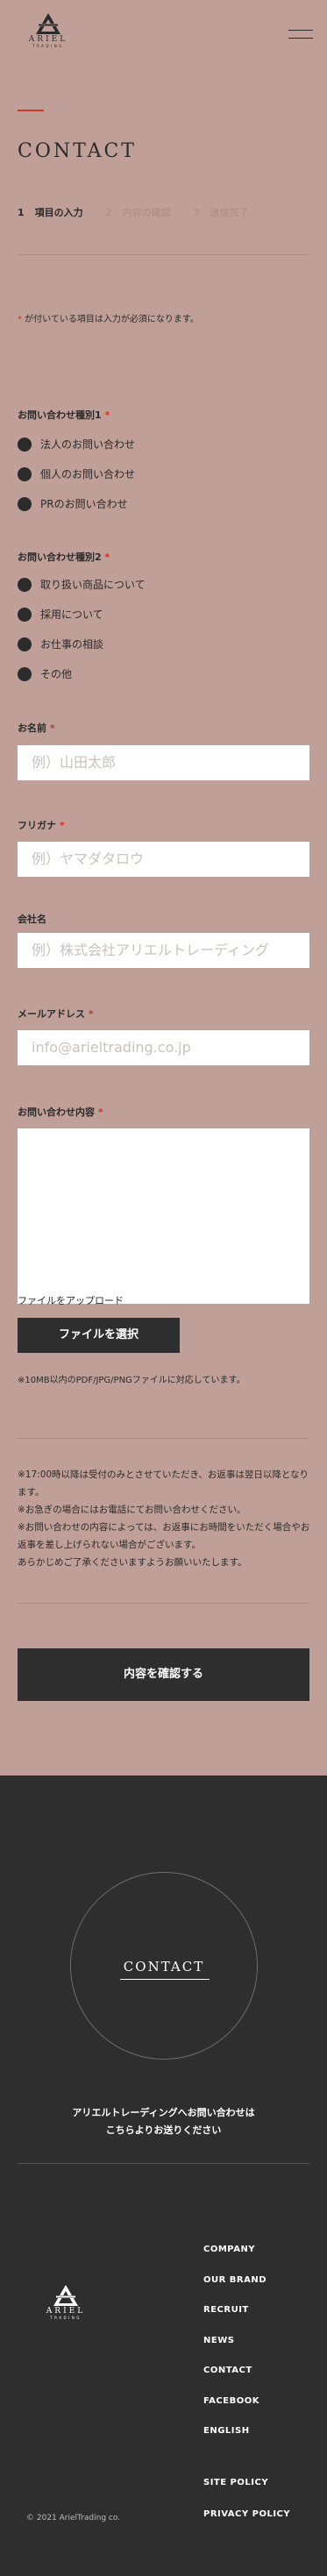  I want to click on step-complete: 3 送信完了, so click(221, 212).